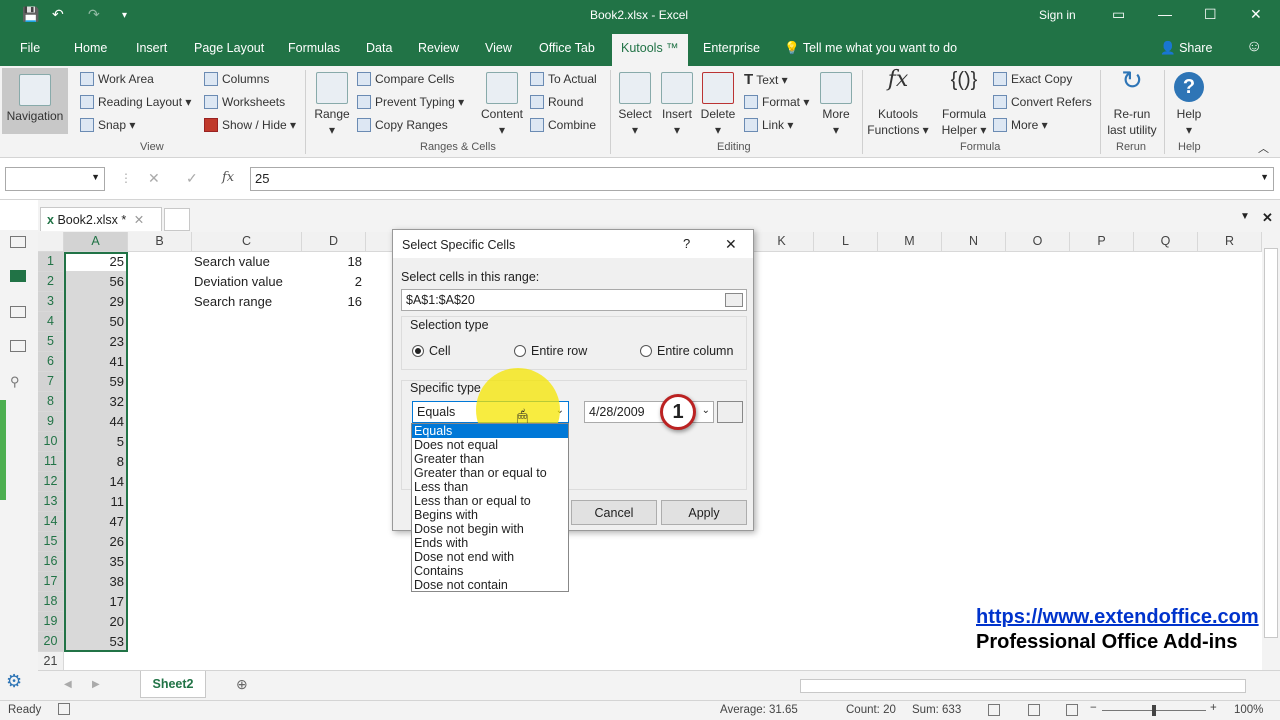  Describe the element at coordinates (502, 105) in the screenshot. I see `content-button: Content ▾` at that location.